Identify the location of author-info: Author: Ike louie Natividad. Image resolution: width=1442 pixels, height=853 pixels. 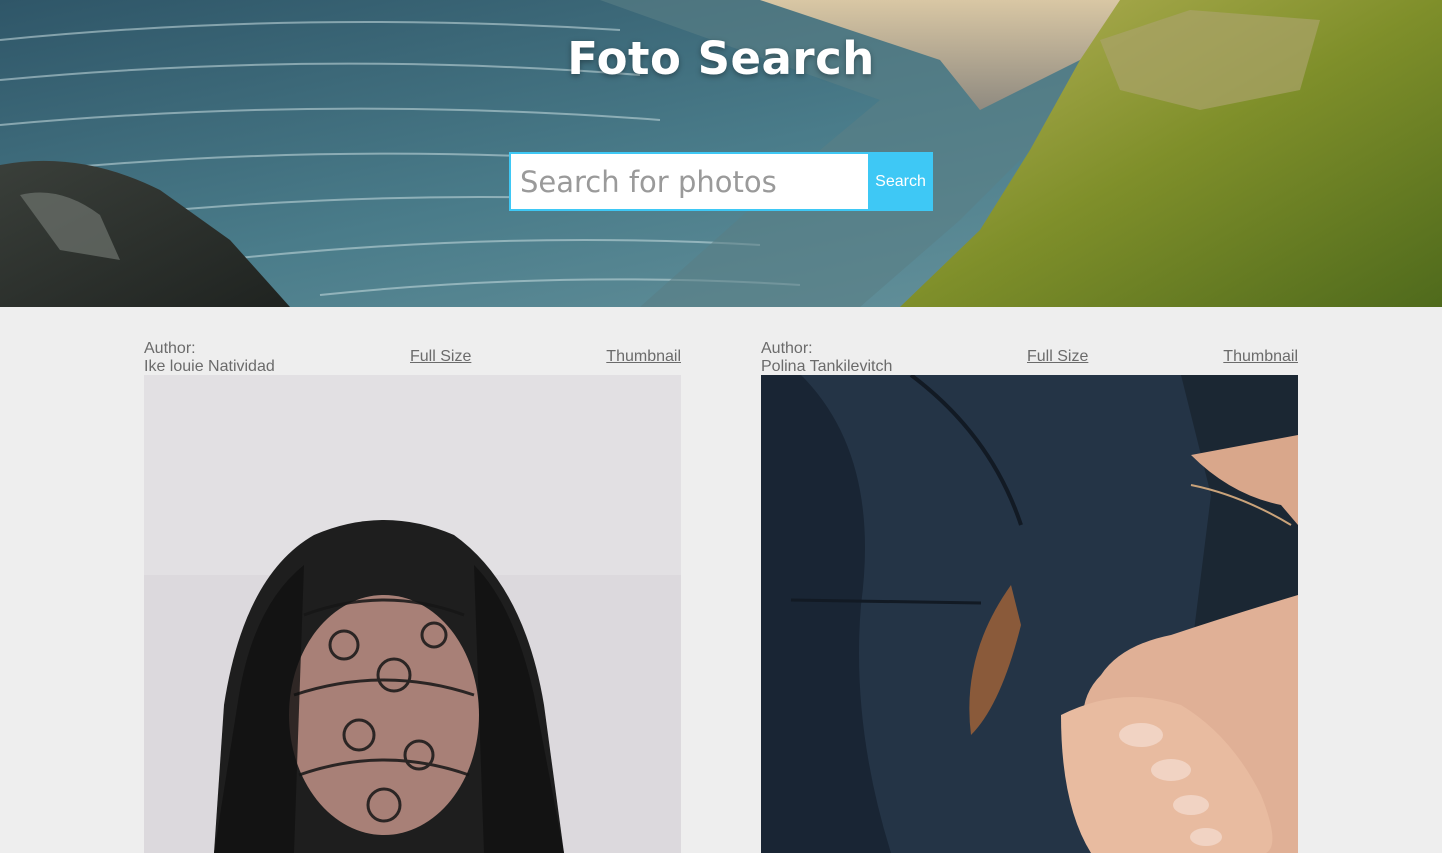
(209, 358).